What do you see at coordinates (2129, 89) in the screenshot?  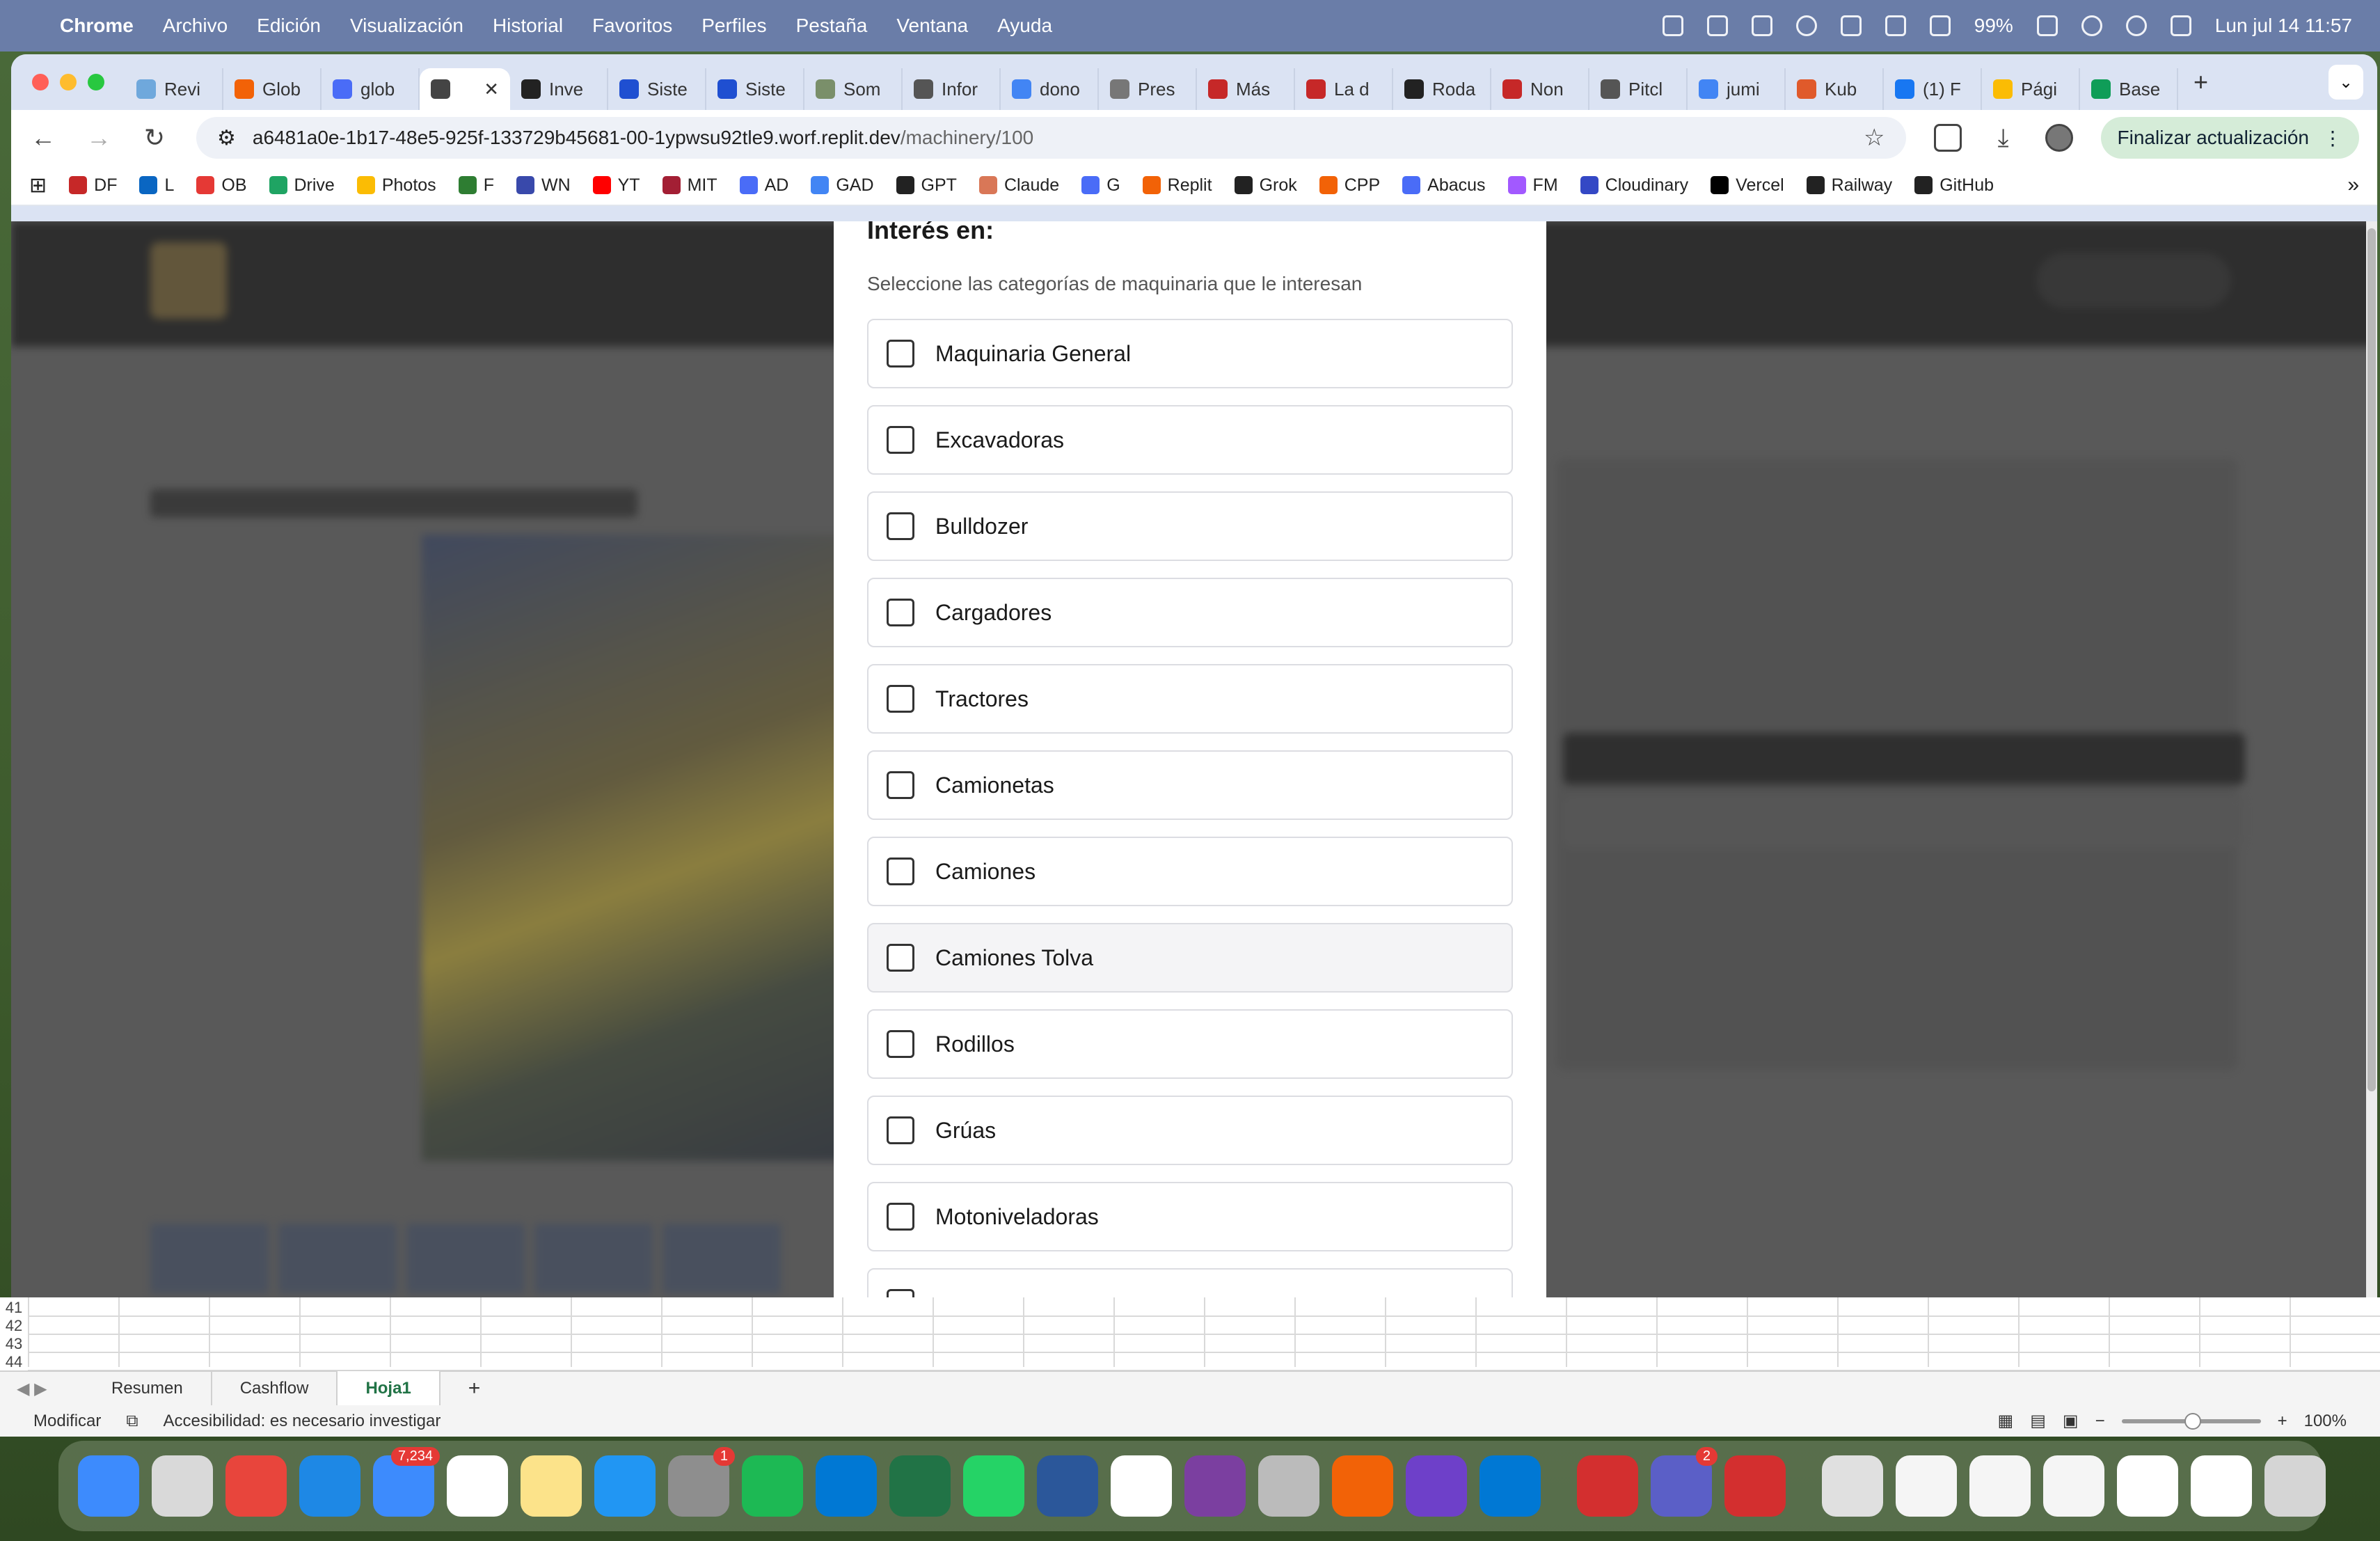 I see `browser-tab: Base` at bounding box center [2129, 89].